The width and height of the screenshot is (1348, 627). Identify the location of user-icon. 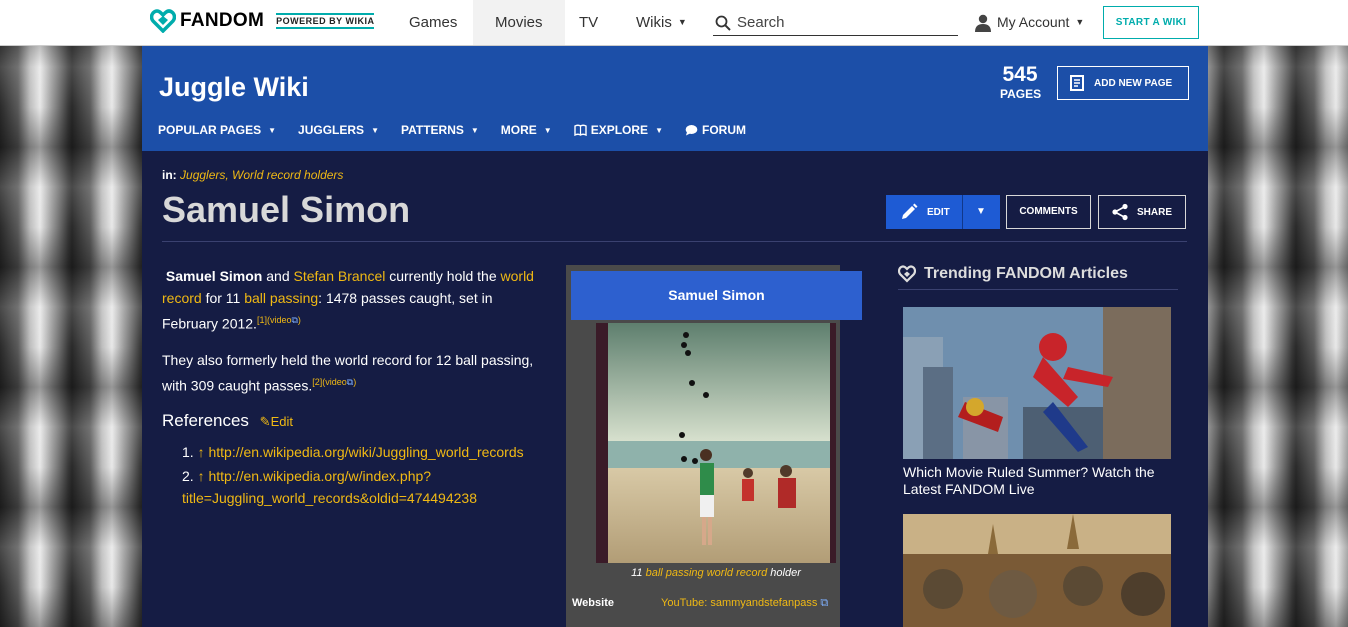
(983, 23).